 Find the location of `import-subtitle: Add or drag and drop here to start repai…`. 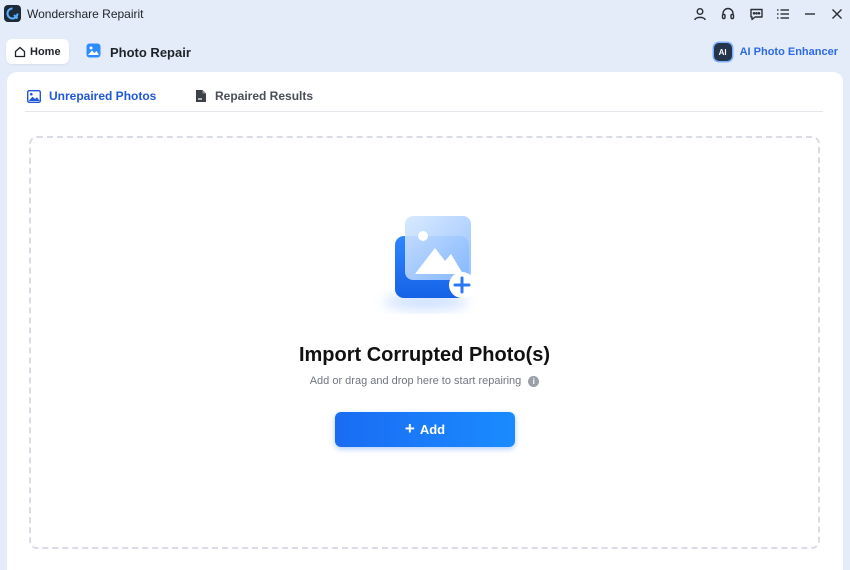

import-subtitle: Add or drag and drop here to start repai… is located at coordinates (415, 381).